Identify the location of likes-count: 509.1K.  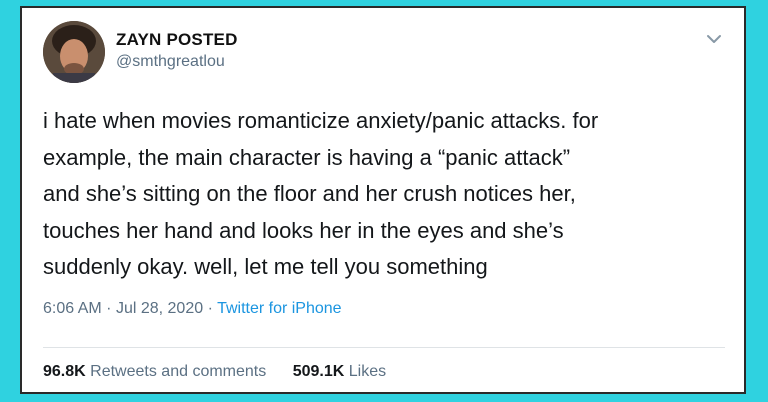
(318, 371).